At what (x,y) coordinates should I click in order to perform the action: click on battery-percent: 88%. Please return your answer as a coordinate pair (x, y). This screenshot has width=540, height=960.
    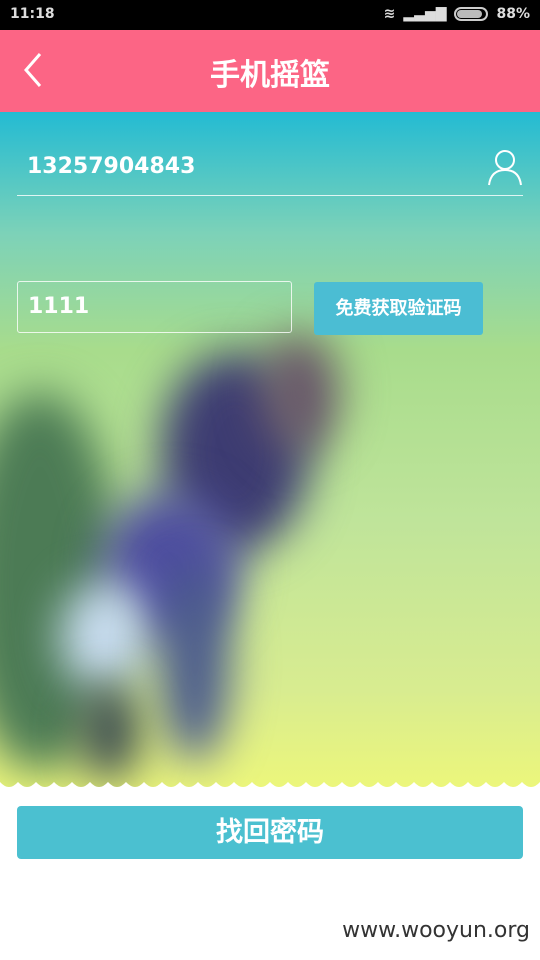
    Looking at the image, I should click on (513, 14).